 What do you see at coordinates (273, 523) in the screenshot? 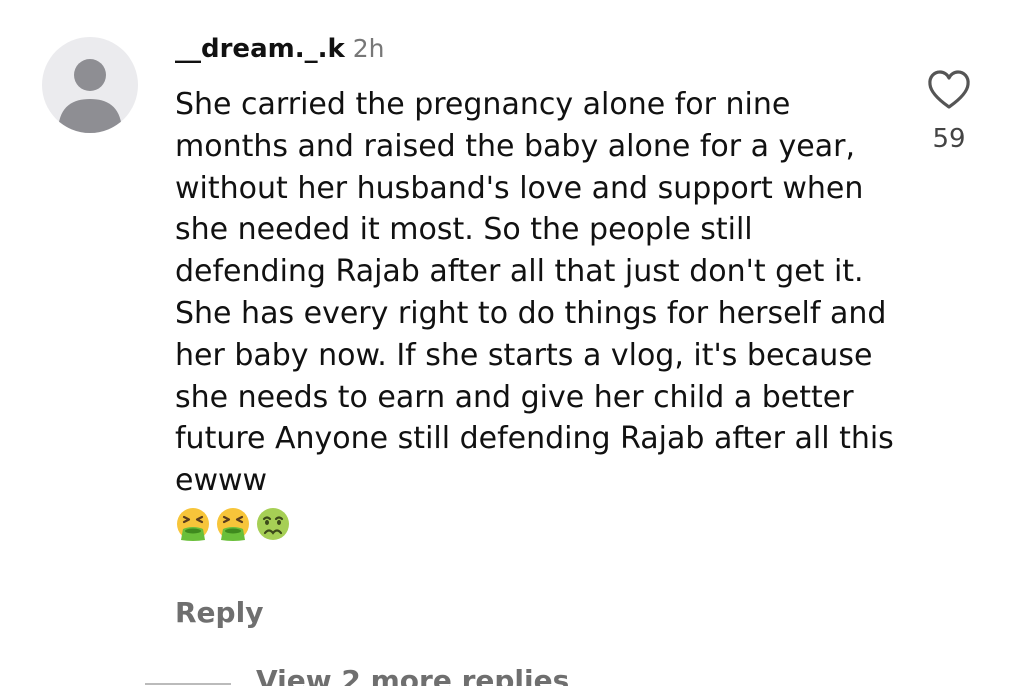
I see `nauseated-face-icon` at bounding box center [273, 523].